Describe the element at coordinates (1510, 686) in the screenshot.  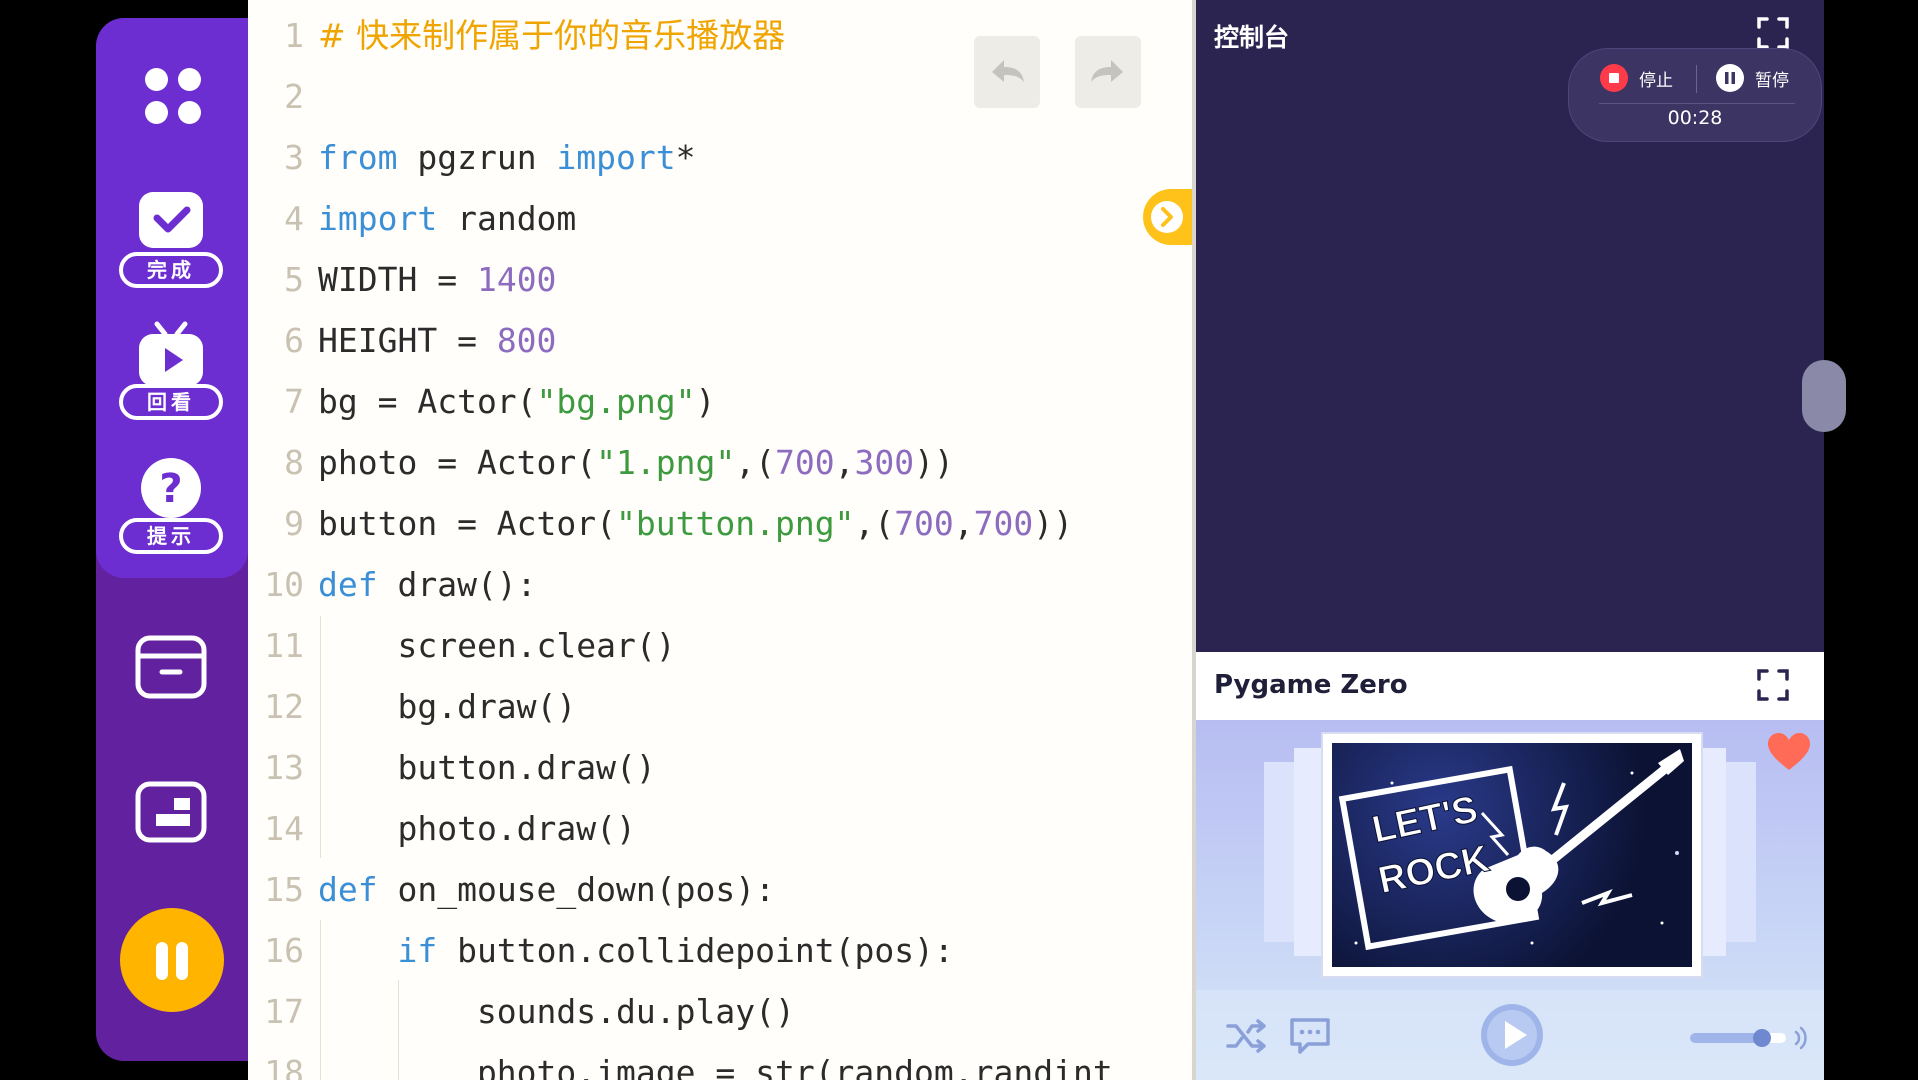
I see `pygame-header: Pygame Zero` at that location.